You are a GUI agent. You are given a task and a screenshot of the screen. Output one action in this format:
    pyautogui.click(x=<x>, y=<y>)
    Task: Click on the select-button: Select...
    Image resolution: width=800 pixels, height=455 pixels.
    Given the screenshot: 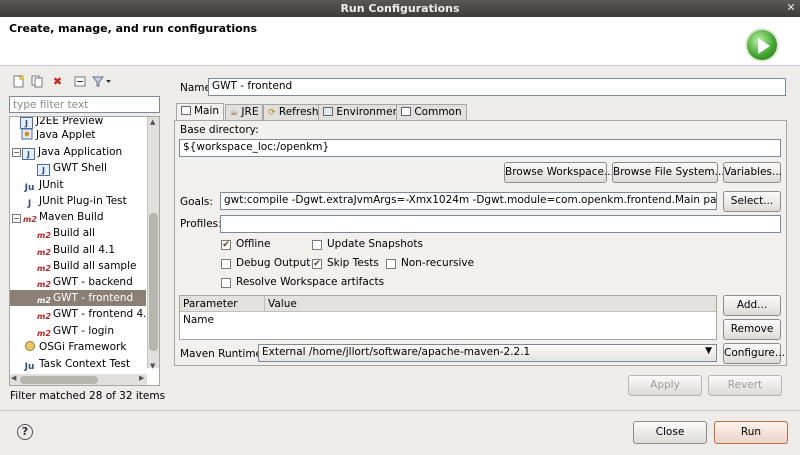 What is the action you would take?
    pyautogui.click(x=752, y=201)
    